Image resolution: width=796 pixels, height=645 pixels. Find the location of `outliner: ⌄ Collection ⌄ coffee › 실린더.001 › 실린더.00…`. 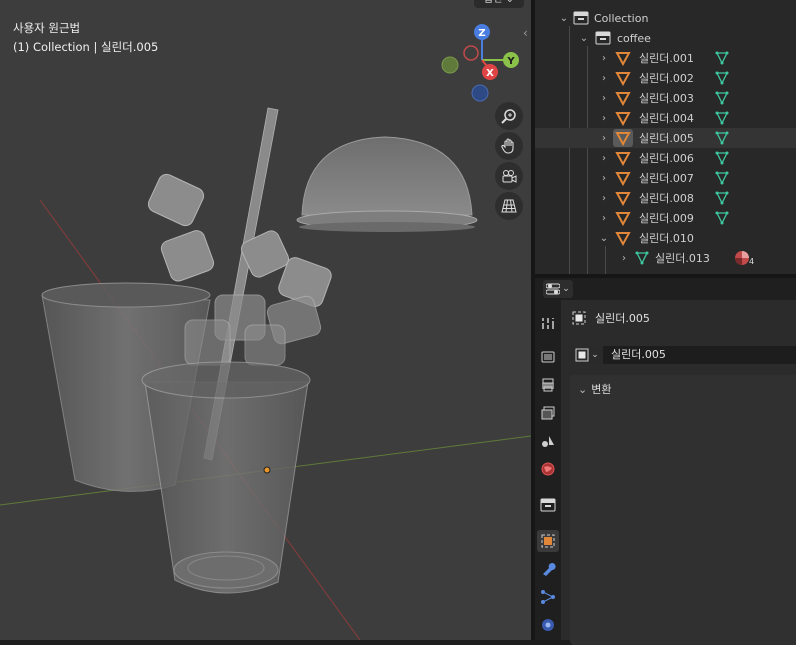

outliner: ⌄ Collection ⌄ coffee › 실린더.001 › 실린더.00… is located at coordinates (665, 137).